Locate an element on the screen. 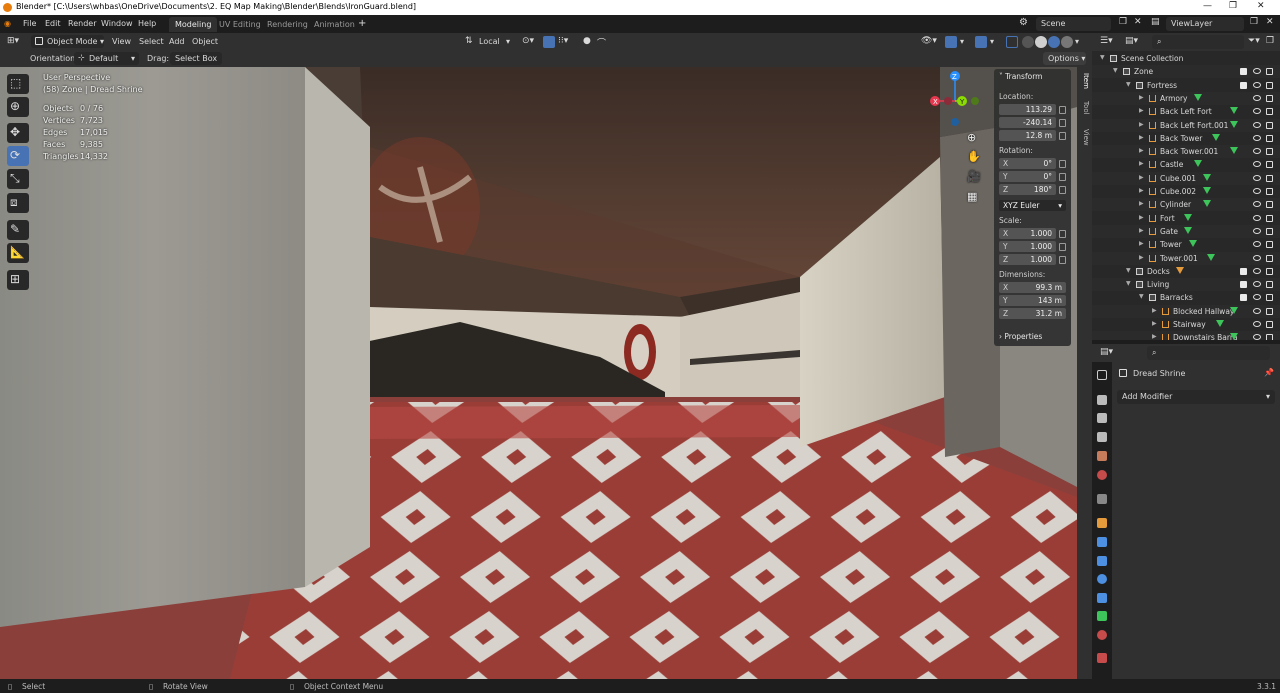  menu-window: Window is located at coordinates (117, 23).